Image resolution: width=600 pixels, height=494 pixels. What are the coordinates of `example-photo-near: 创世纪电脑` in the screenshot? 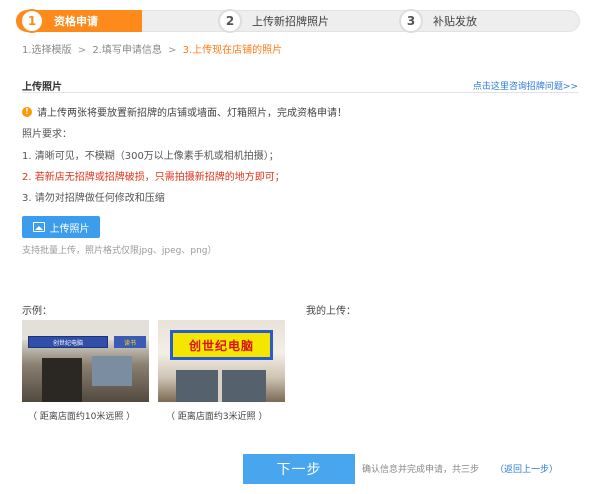 It's located at (221, 361).